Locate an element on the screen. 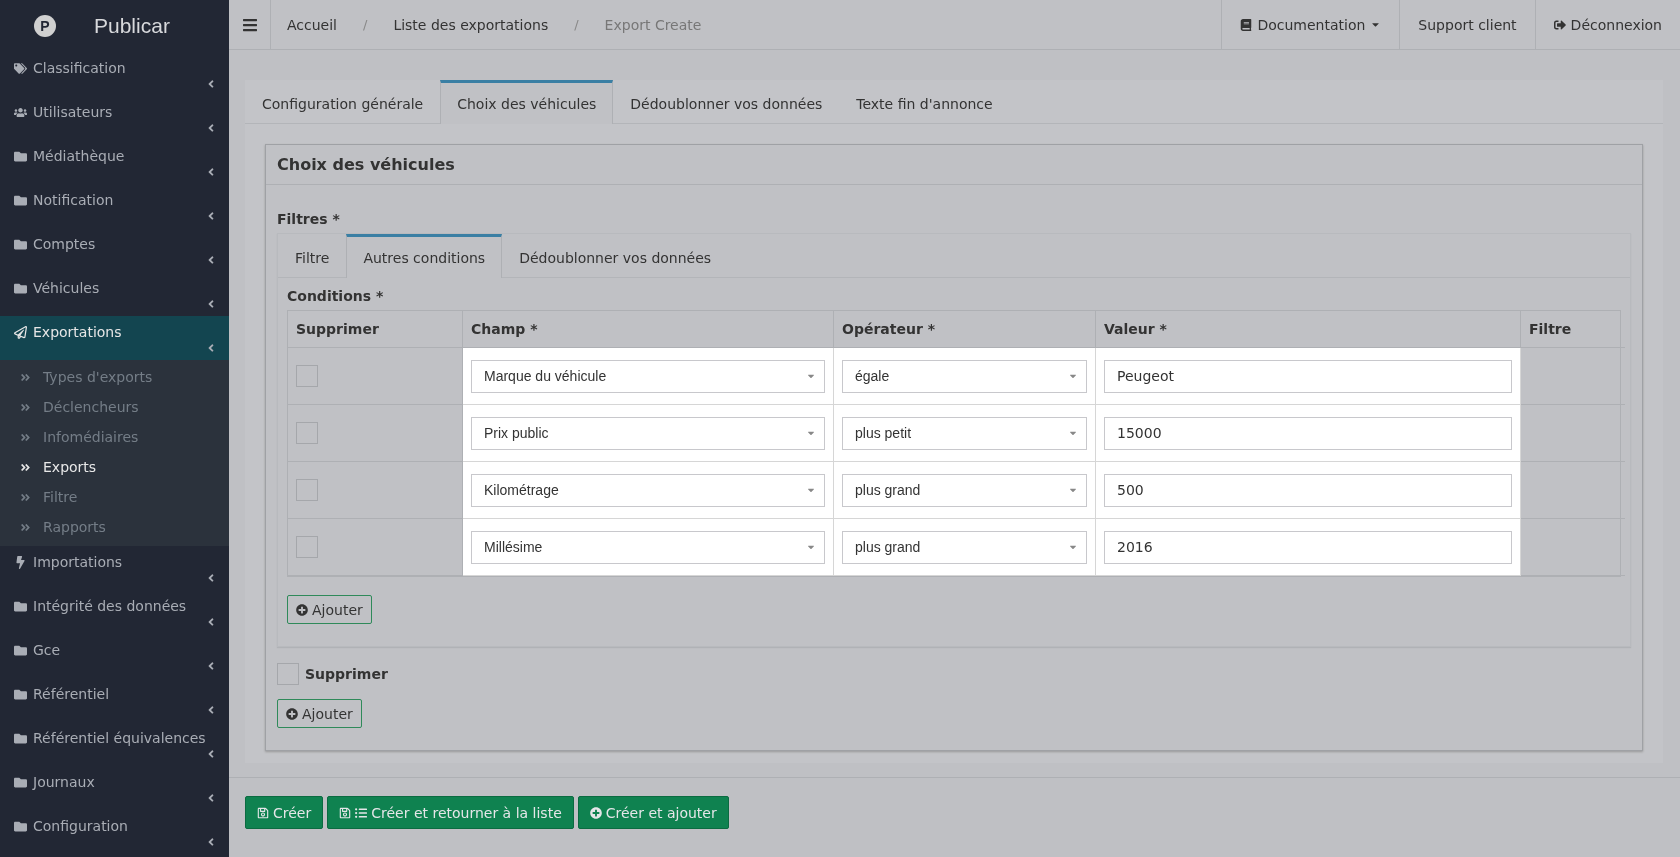  sidebar-item: Véhicules is located at coordinates (114, 294).